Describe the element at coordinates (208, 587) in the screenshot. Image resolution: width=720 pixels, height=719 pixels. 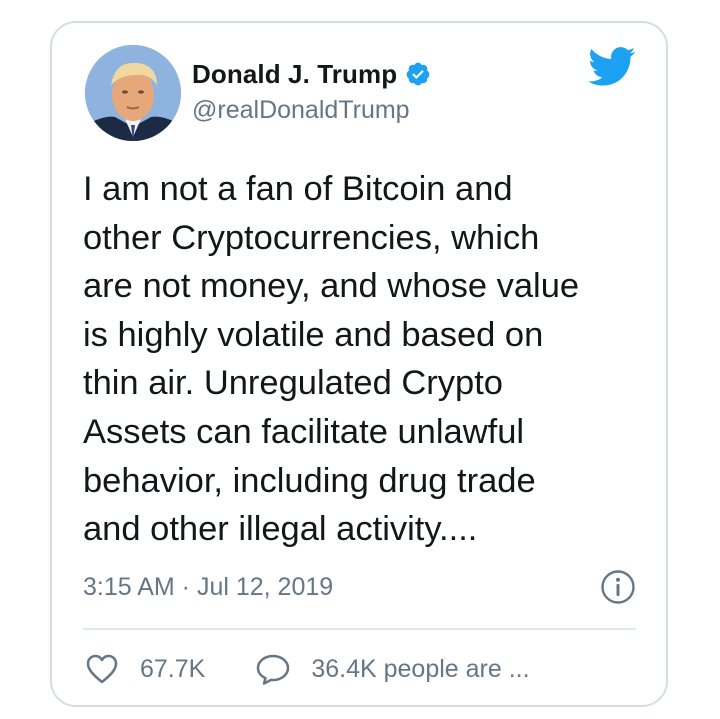
I see `tweet-timestamp: 3:15 AM · Jul 12, 2019` at that location.